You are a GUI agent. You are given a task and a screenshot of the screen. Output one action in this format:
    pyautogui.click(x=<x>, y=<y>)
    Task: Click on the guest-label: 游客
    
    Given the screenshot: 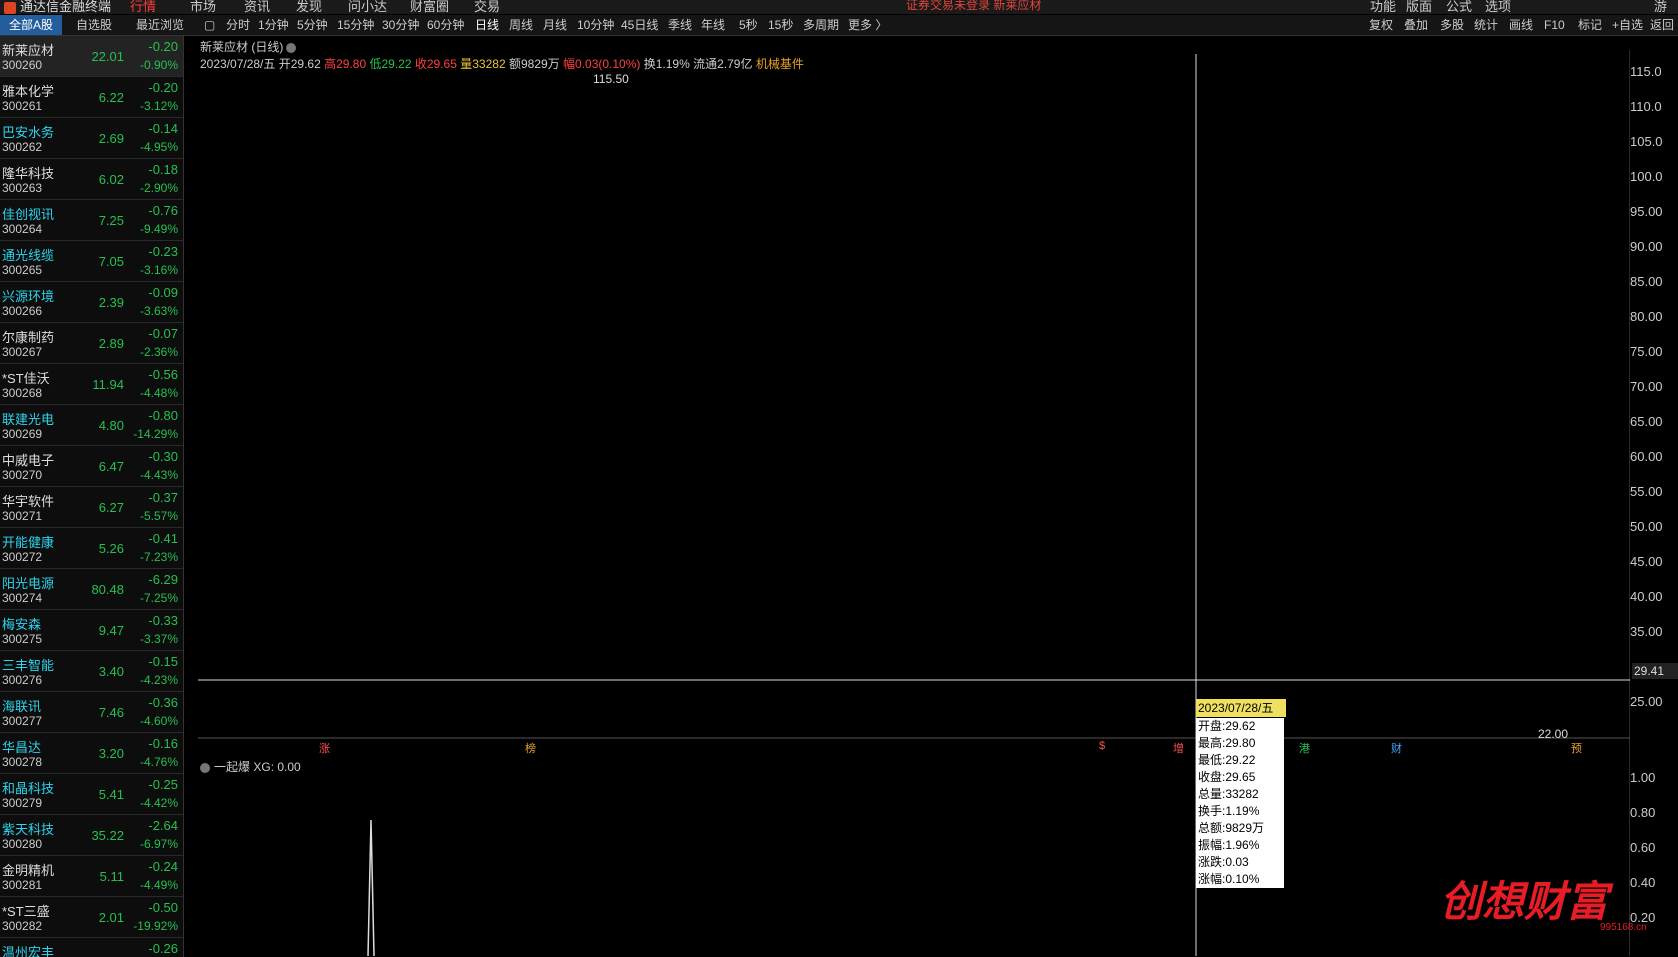 What is the action you would take?
    pyautogui.click(x=1666, y=7)
    